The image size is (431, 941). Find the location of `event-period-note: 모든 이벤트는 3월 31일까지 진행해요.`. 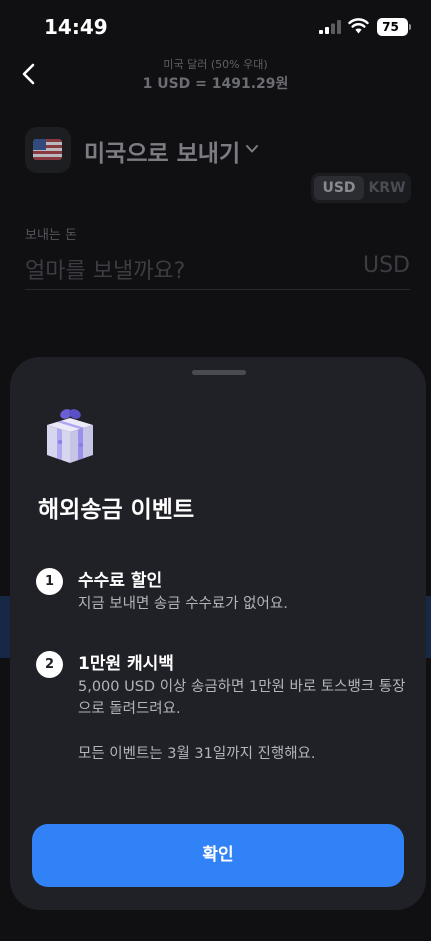

event-period-note: 모든 이벤트는 3월 31일까지 진행해요. is located at coordinates (197, 754).